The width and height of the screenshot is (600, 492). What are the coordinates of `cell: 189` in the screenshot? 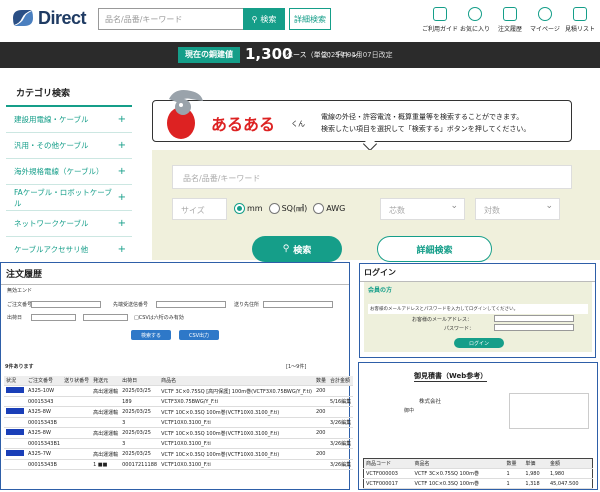 It's located at (140, 401).